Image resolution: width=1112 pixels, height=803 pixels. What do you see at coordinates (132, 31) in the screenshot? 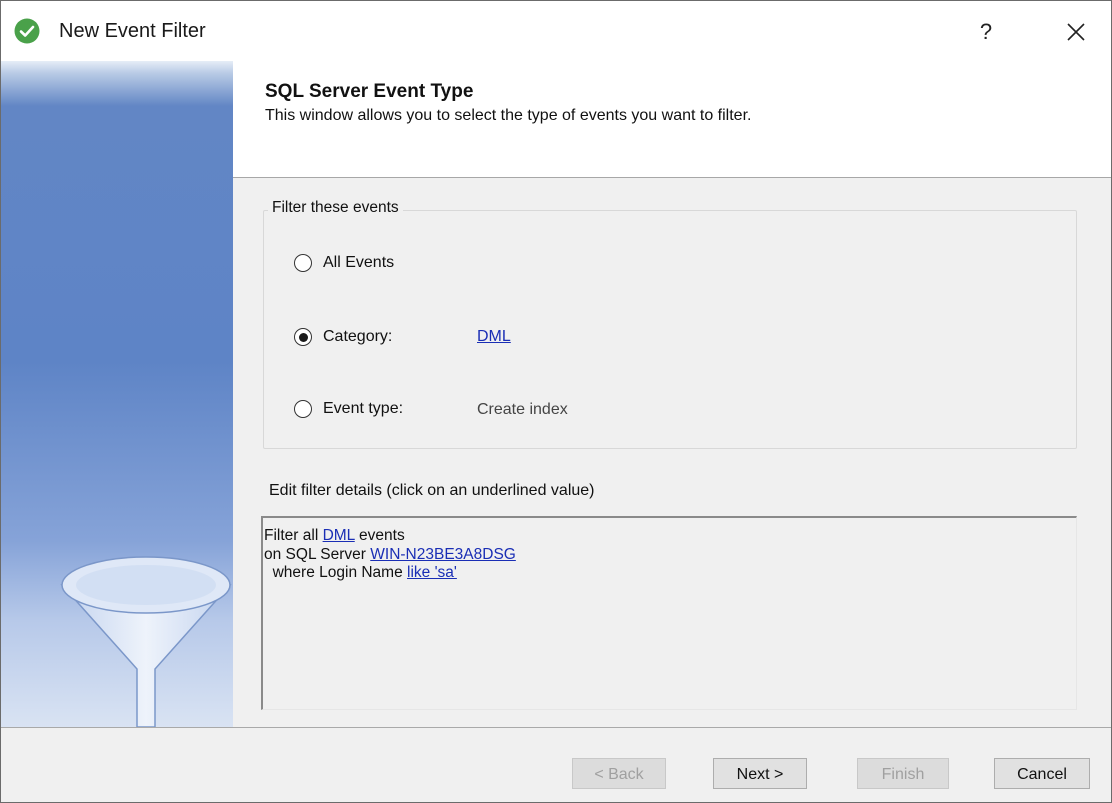
I see `window-title: New Event Filter` at bounding box center [132, 31].